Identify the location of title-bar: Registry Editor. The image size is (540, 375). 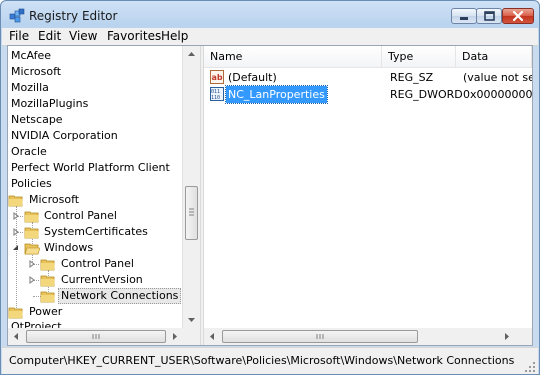
(270, 16).